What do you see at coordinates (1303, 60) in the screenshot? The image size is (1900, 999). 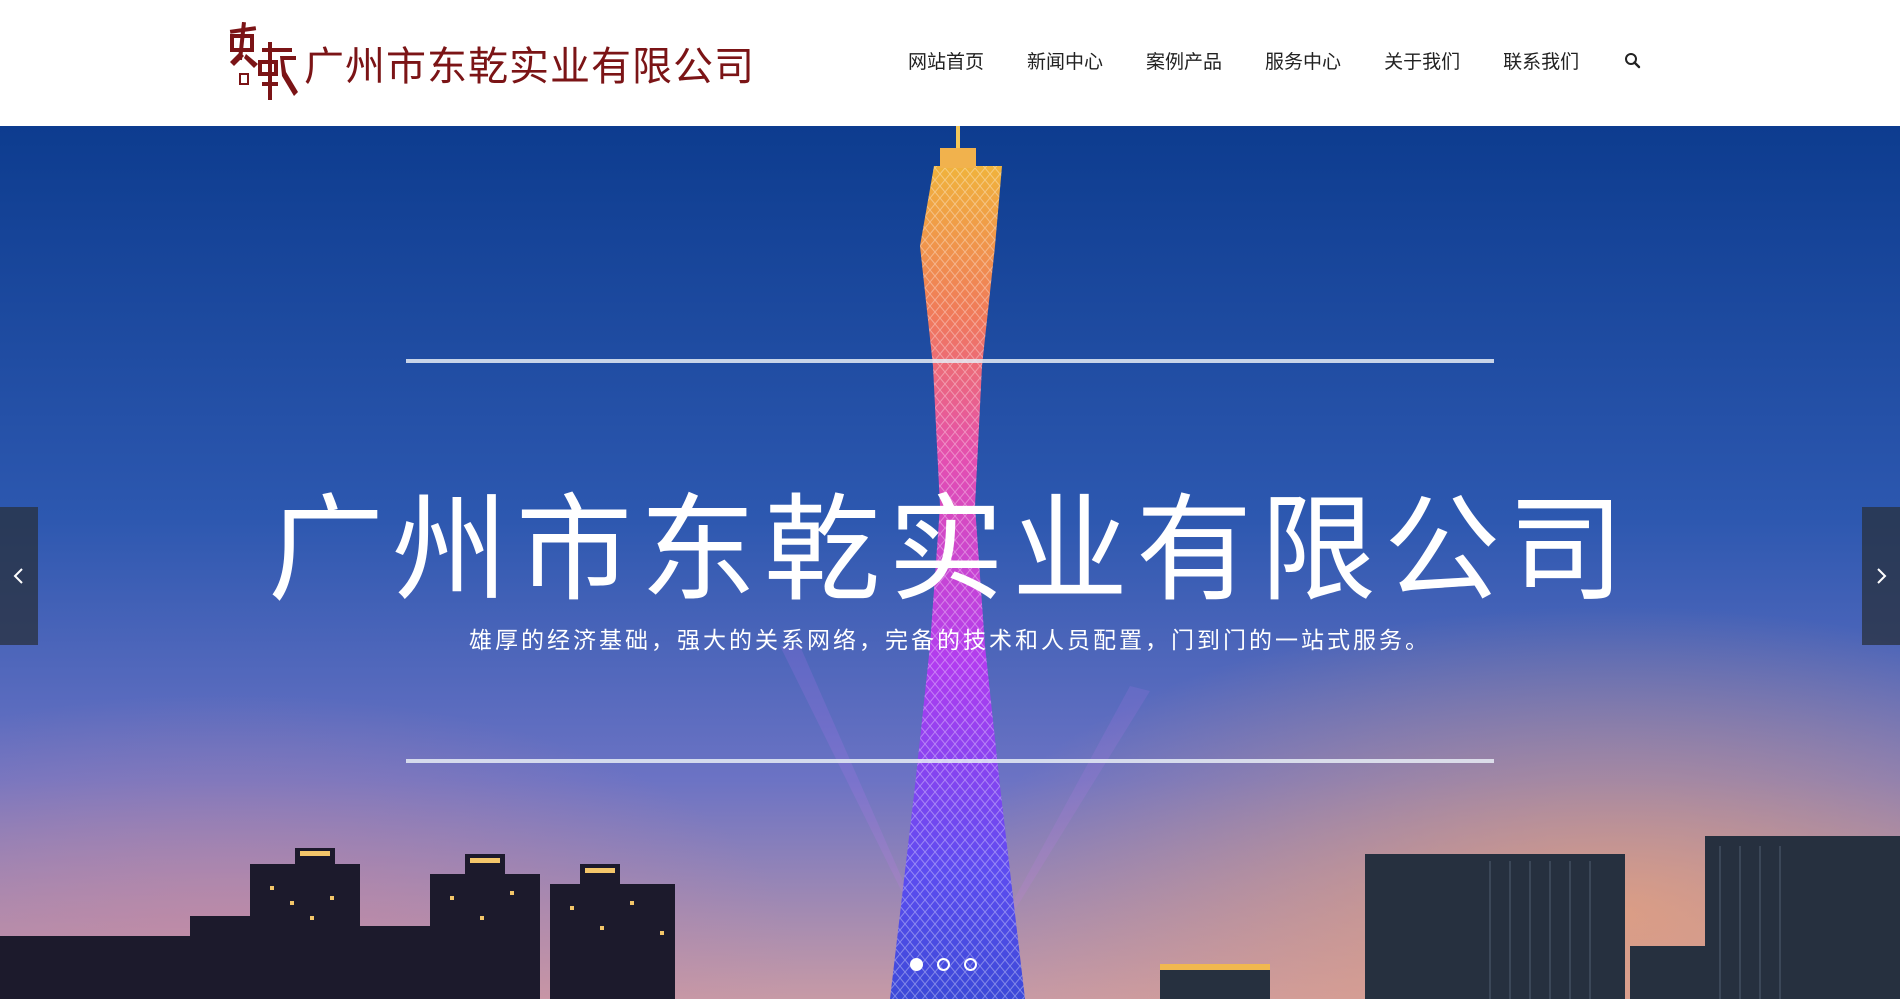 I see `nav-services: 服务中心` at bounding box center [1303, 60].